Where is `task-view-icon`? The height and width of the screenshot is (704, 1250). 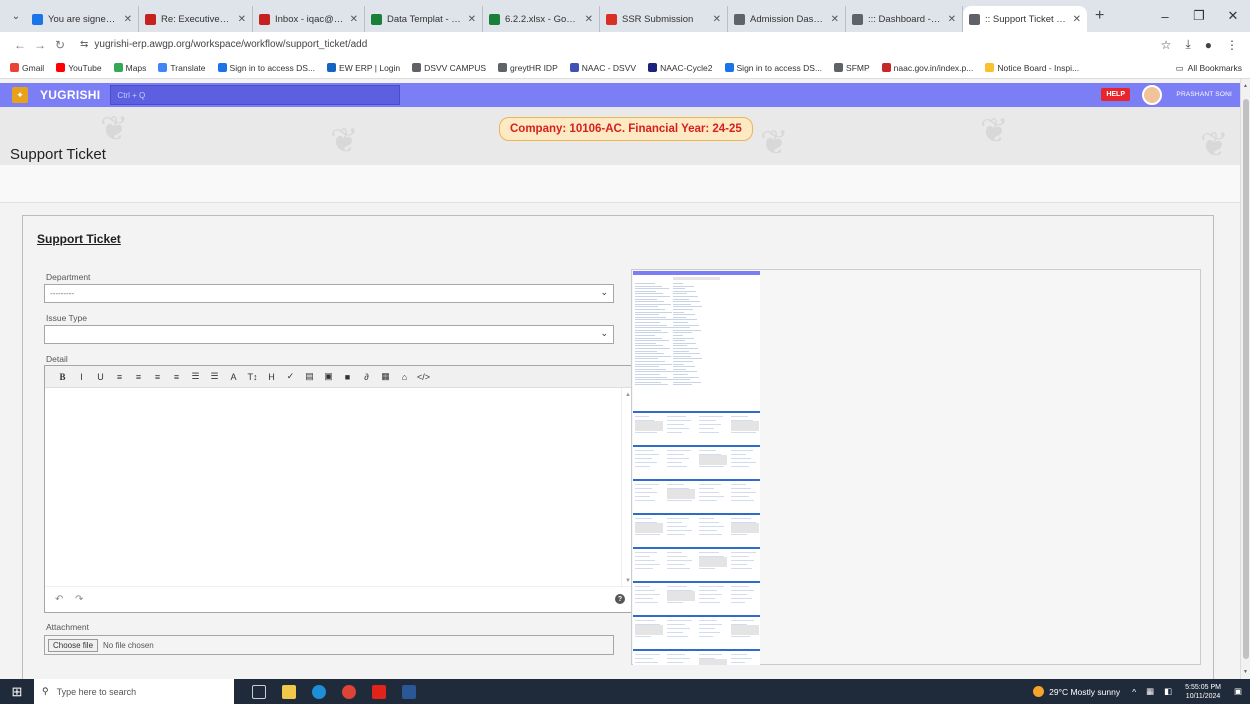 task-view-icon is located at coordinates (259, 691).